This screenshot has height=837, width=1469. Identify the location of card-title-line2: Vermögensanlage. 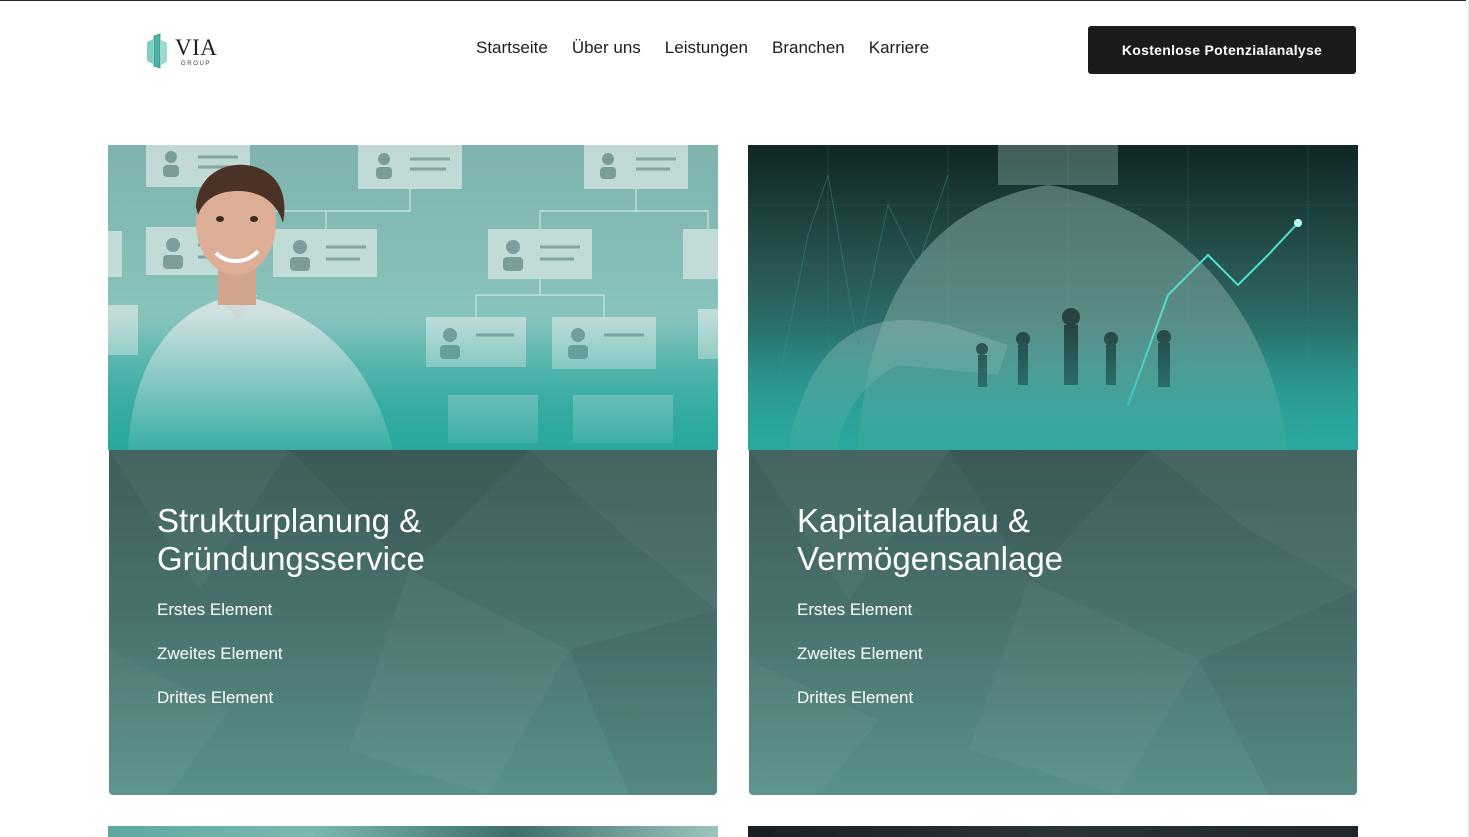
(930, 558).